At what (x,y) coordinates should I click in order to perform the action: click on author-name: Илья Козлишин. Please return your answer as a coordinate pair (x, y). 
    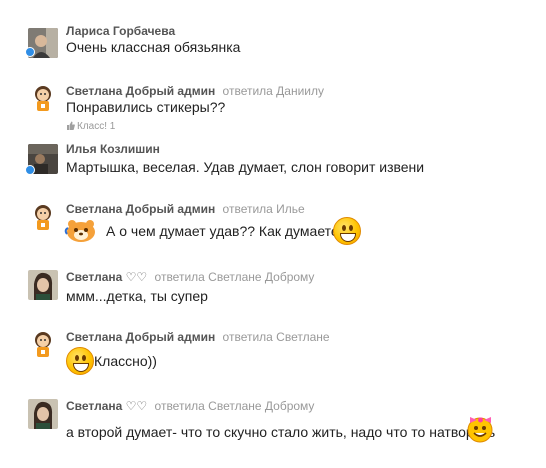
    Looking at the image, I should click on (113, 149).